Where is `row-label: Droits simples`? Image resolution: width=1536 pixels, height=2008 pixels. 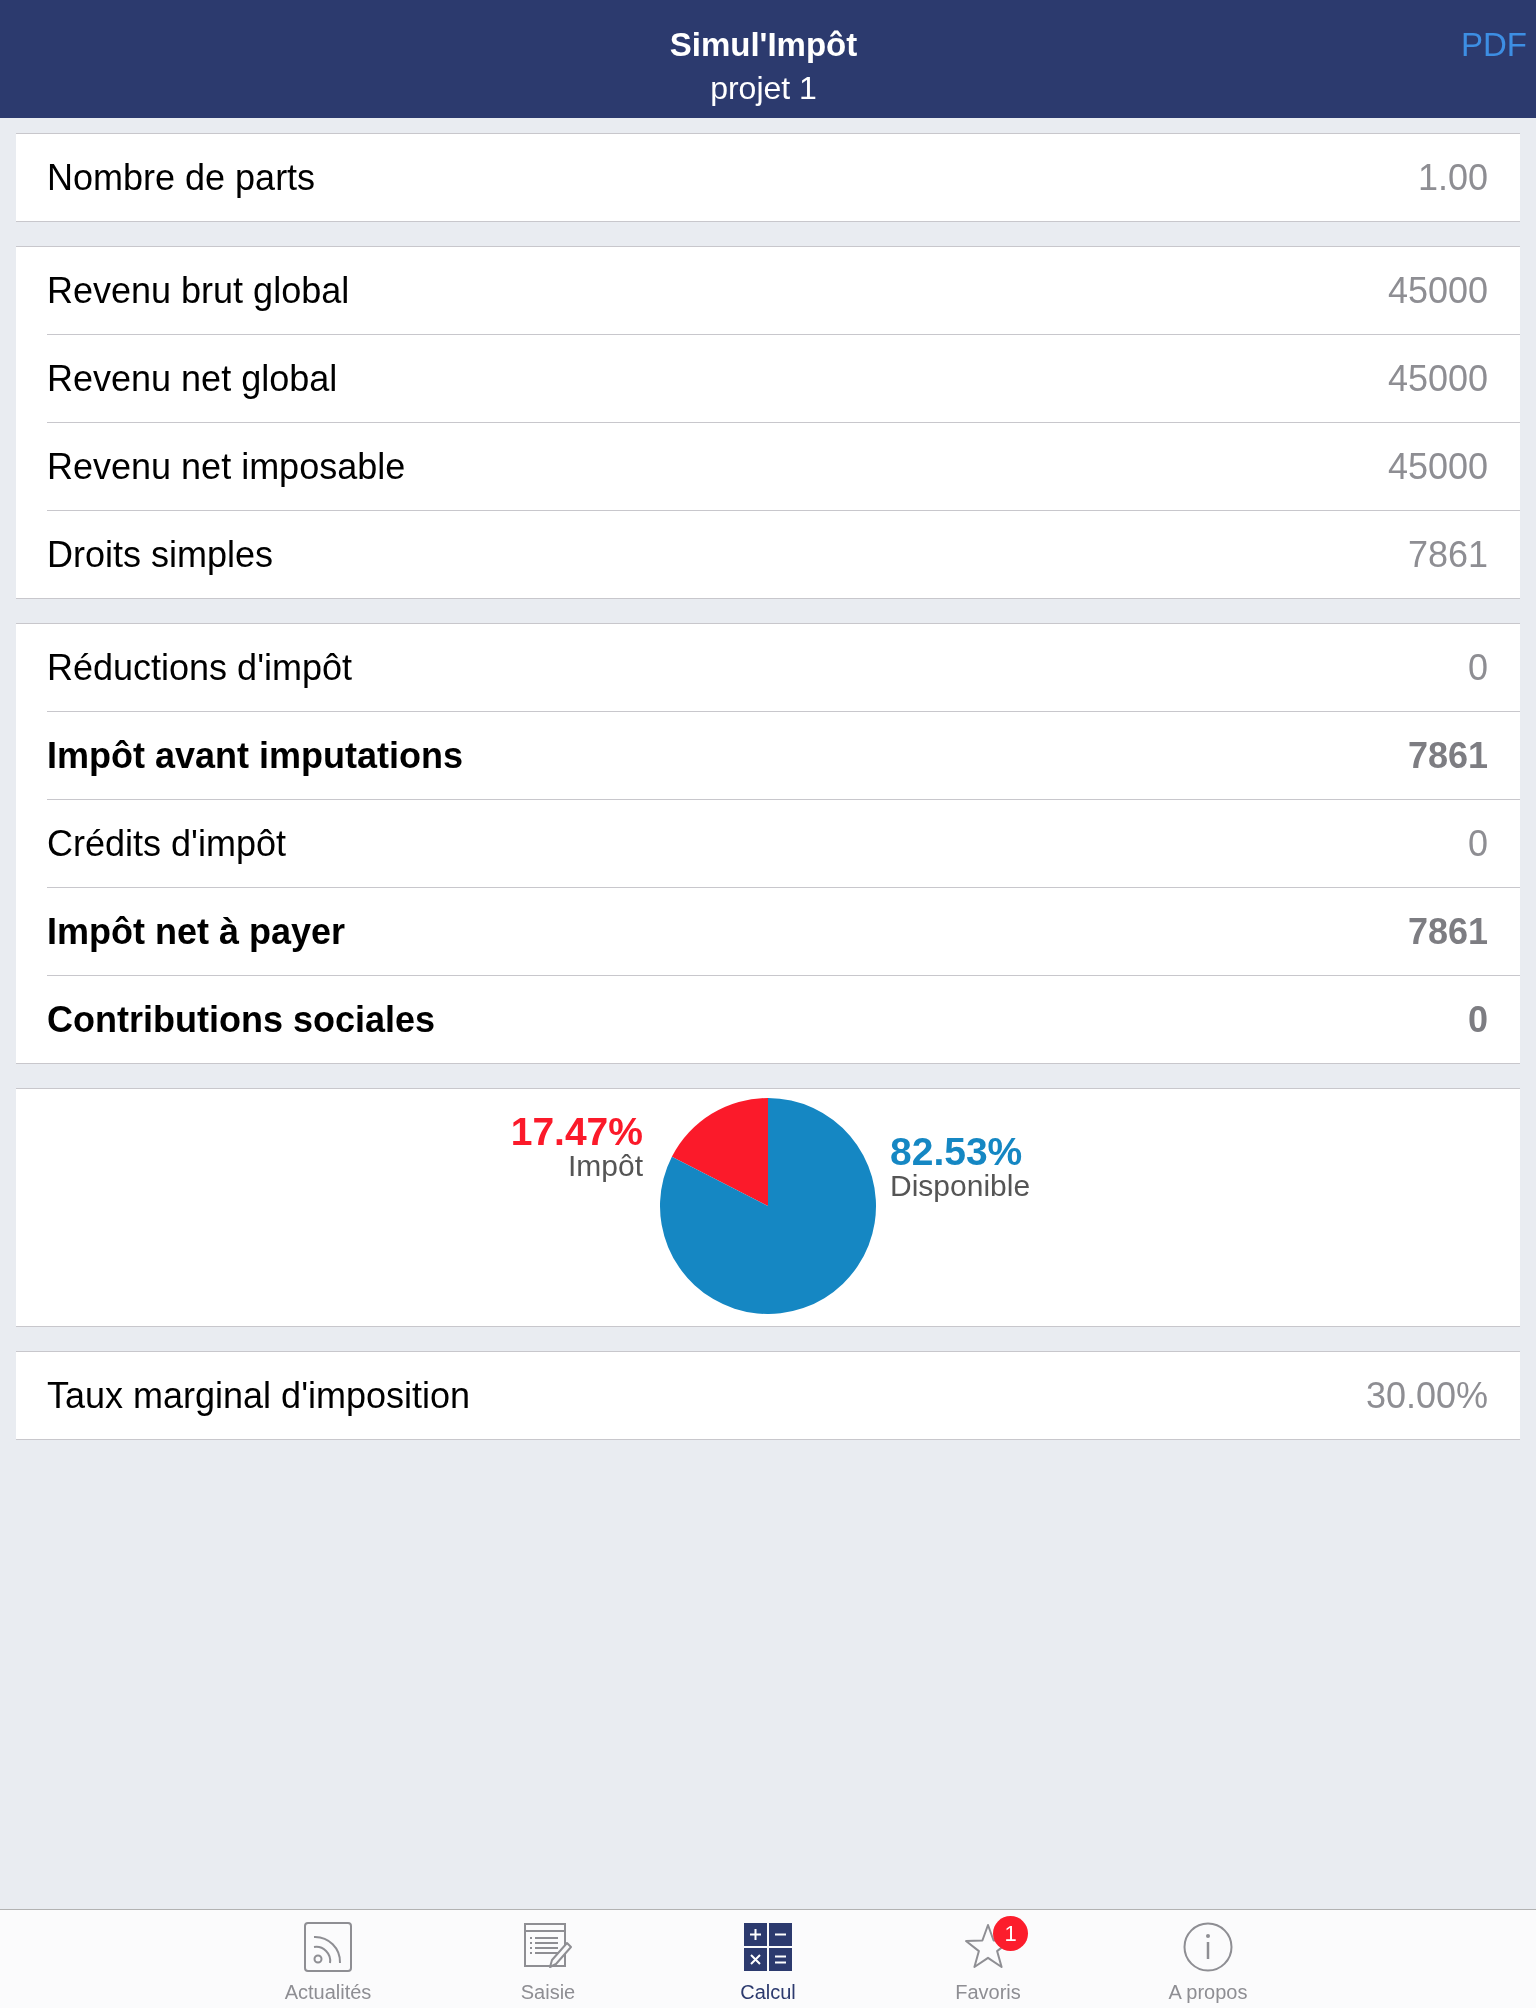 row-label: Droits simples is located at coordinates (160, 554).